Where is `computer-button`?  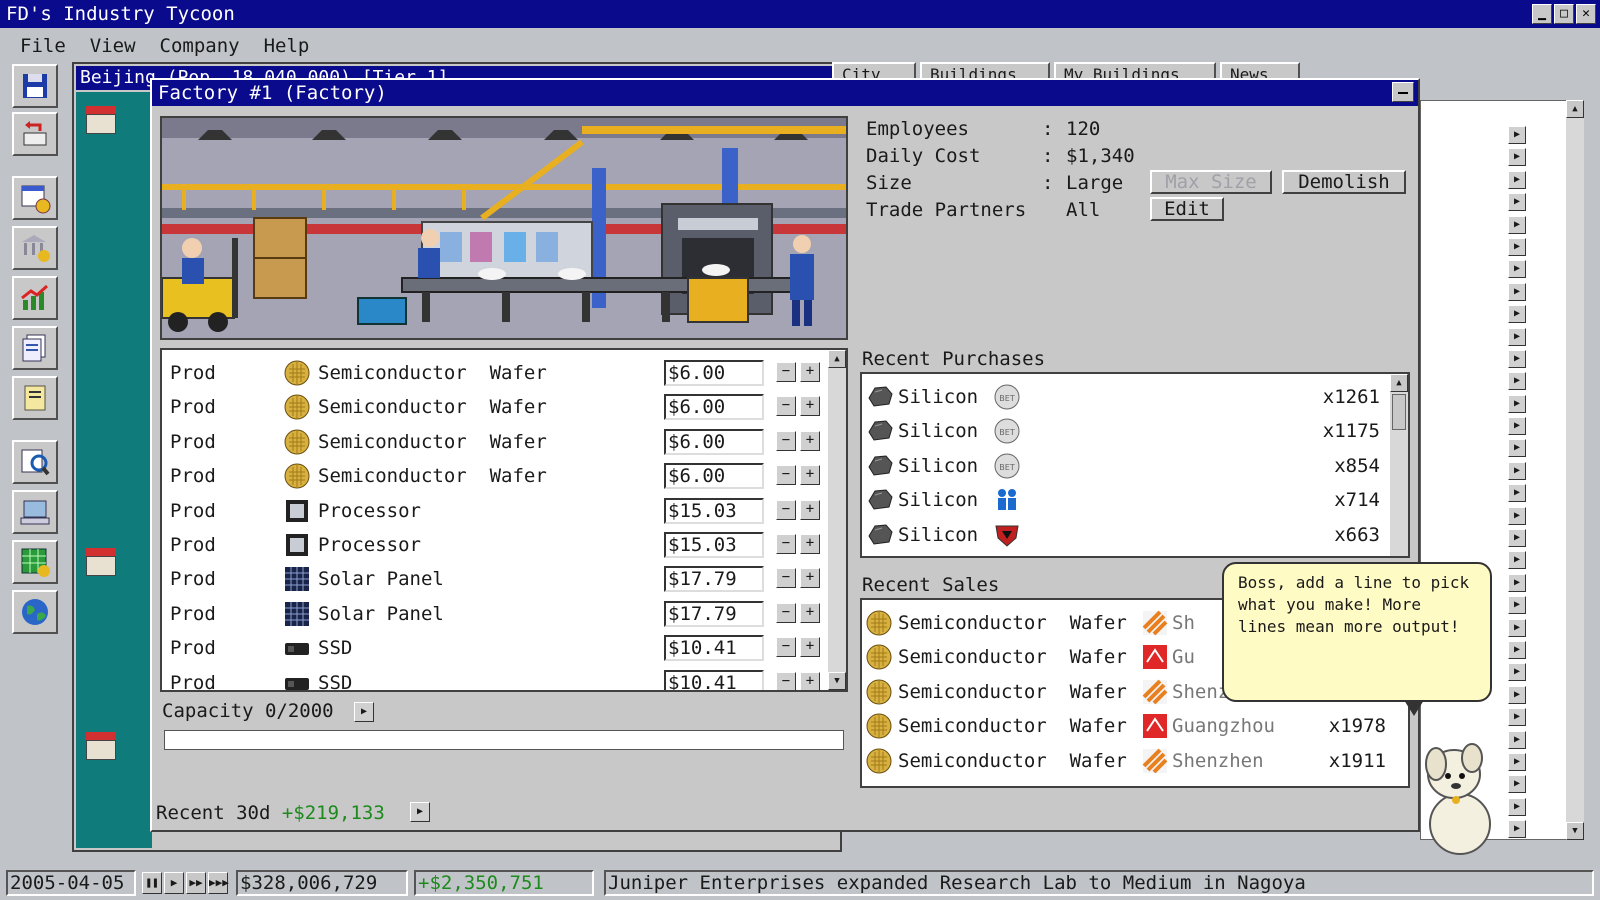
computer-button is located at coordinates (35, 512).